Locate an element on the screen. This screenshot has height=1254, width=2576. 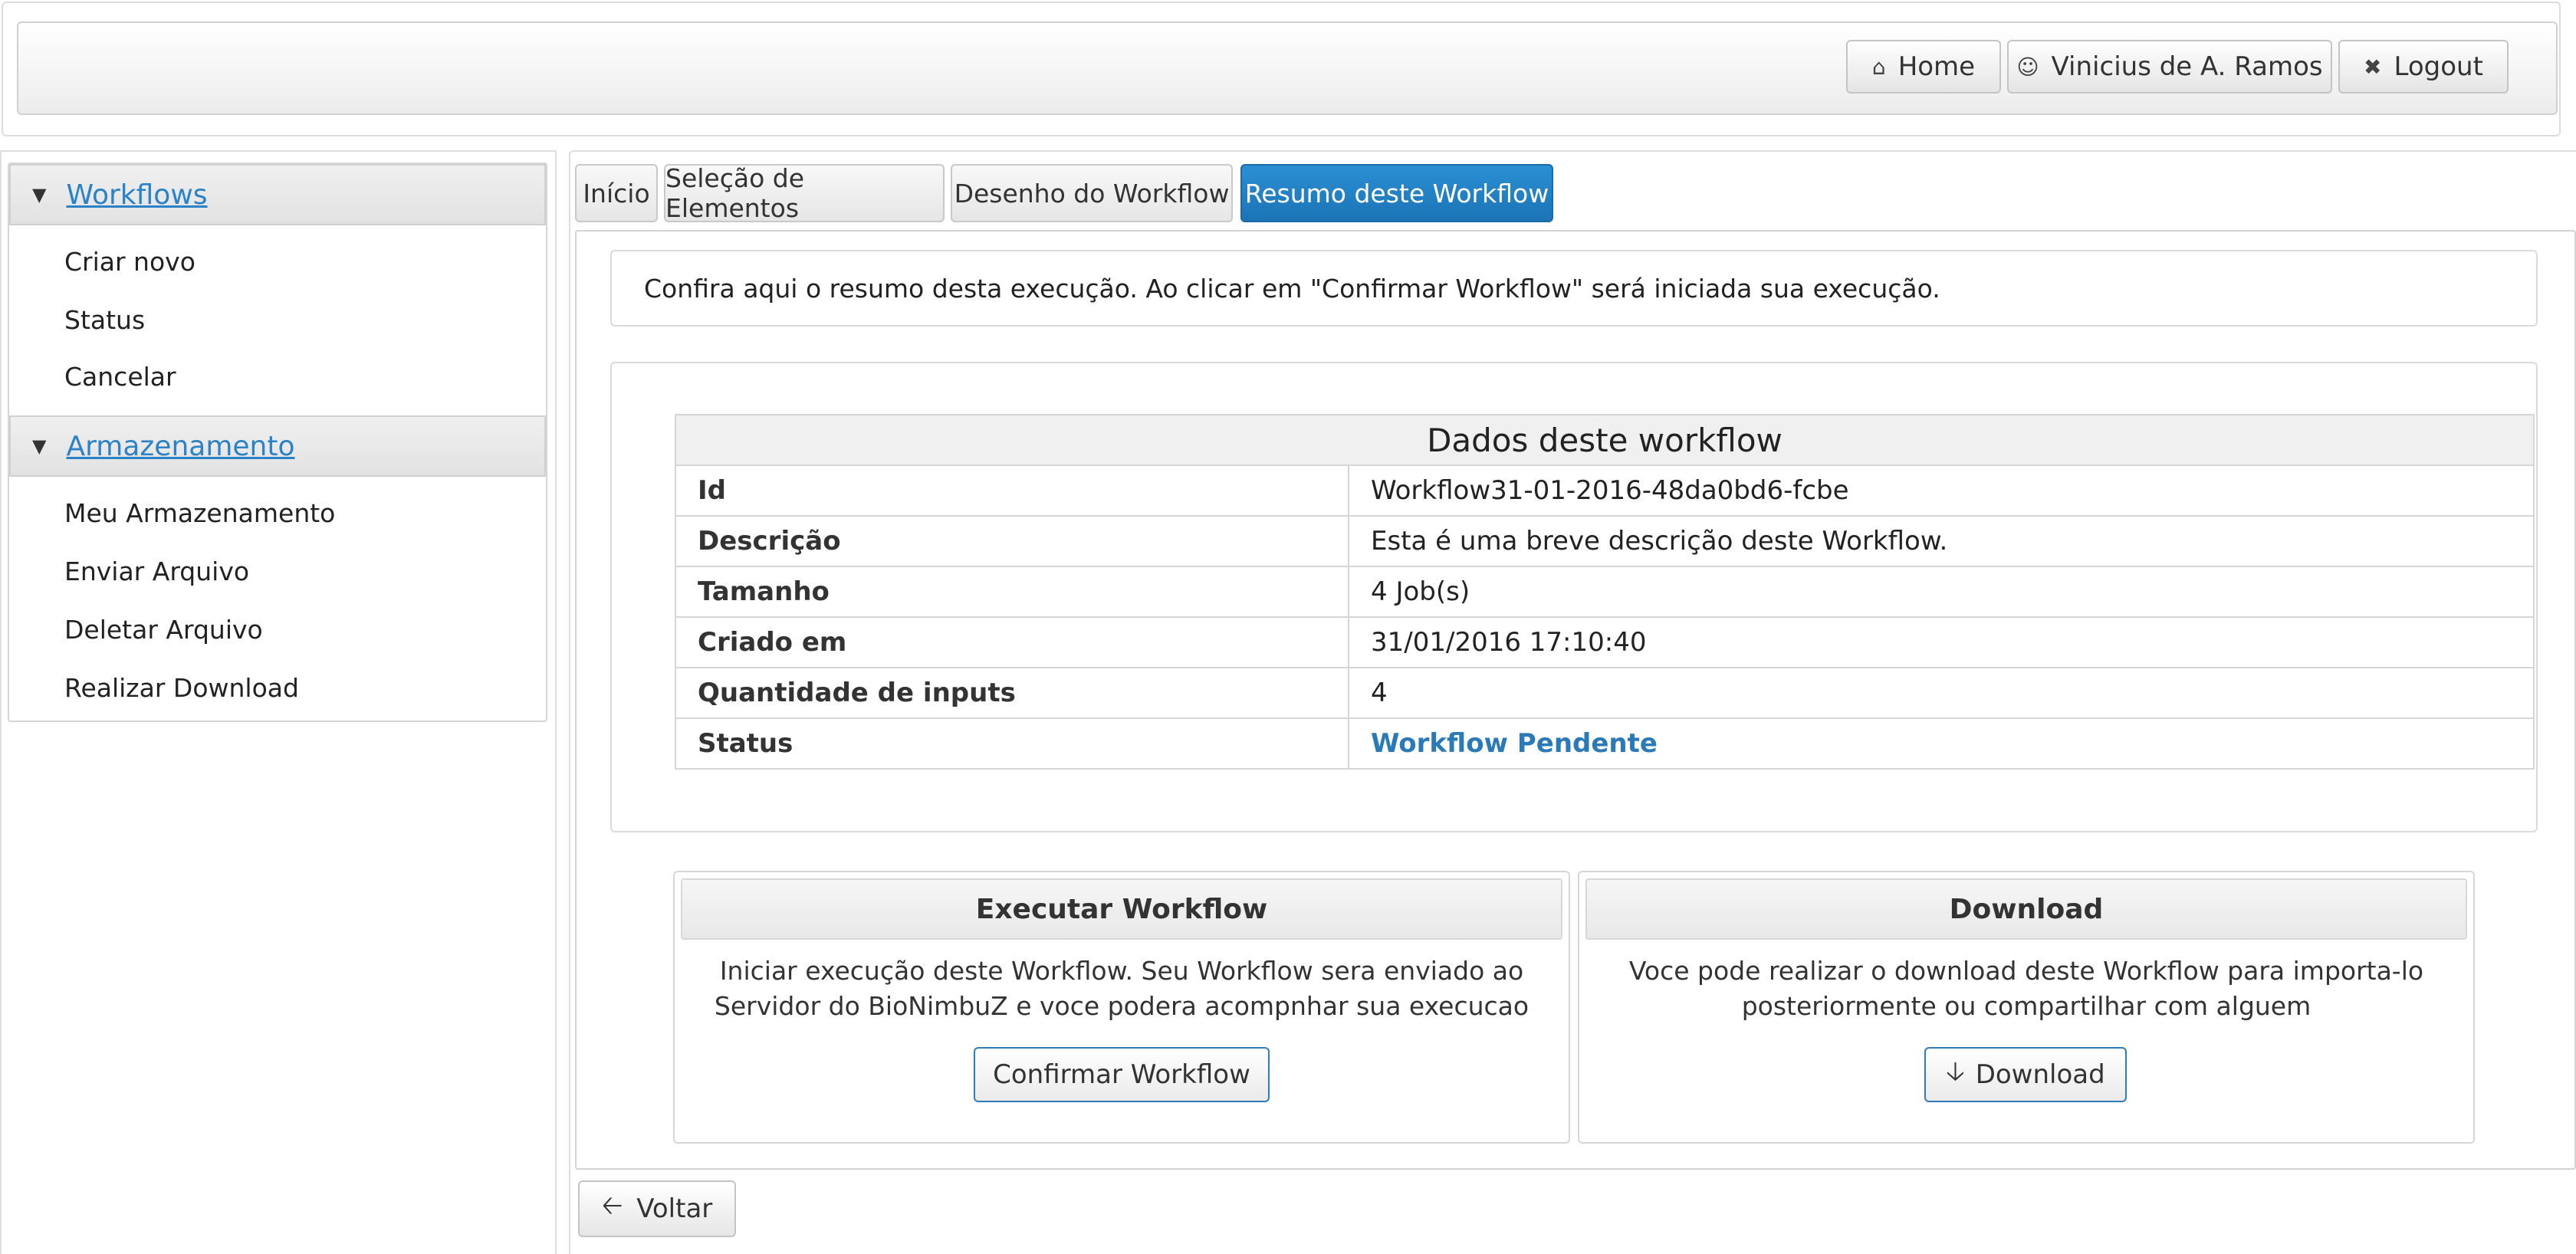
table-row: Quantidade de inputs 4 is located at coordinates (1605, 693).